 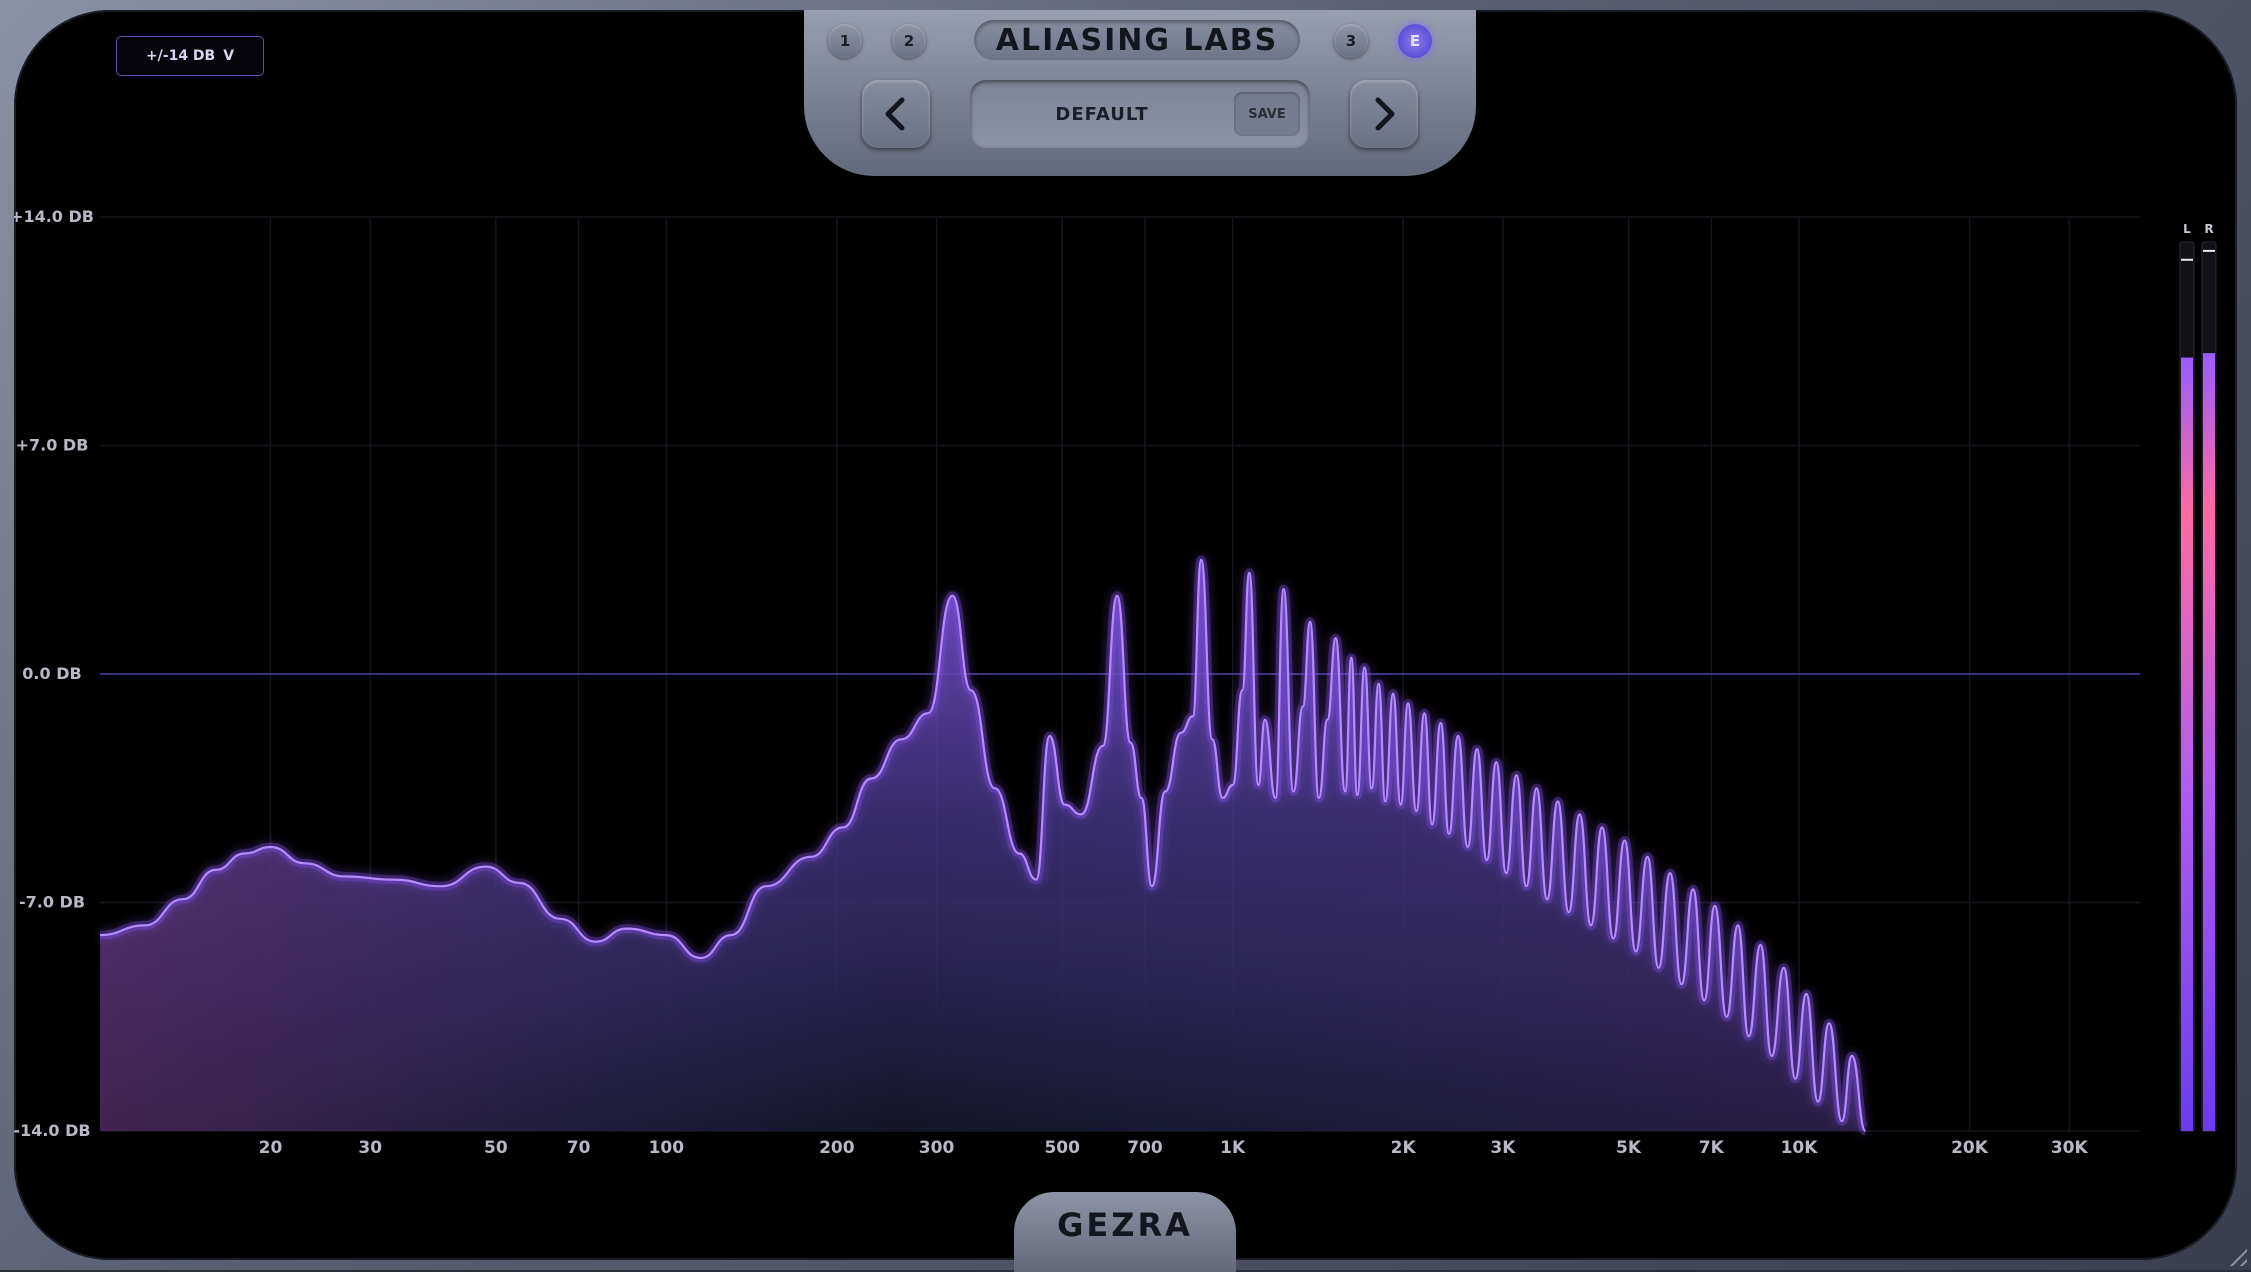 I want to click on x-tick-label: 200, so click(x=837, y=1148).